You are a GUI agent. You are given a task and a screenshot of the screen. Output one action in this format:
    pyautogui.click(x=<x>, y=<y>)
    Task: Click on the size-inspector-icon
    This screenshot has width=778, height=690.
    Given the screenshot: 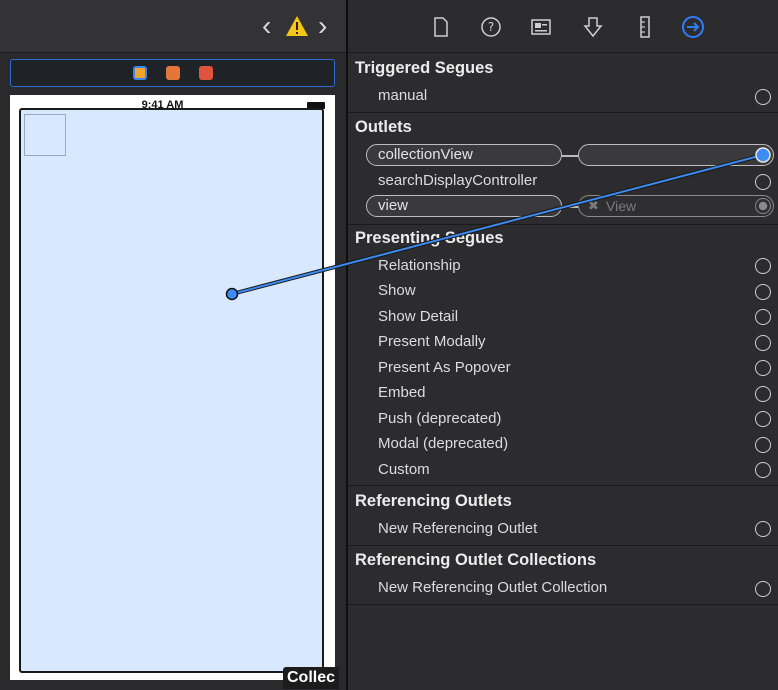 What is the action you would take?
    pyautogui.click(x=645, y=27)
    